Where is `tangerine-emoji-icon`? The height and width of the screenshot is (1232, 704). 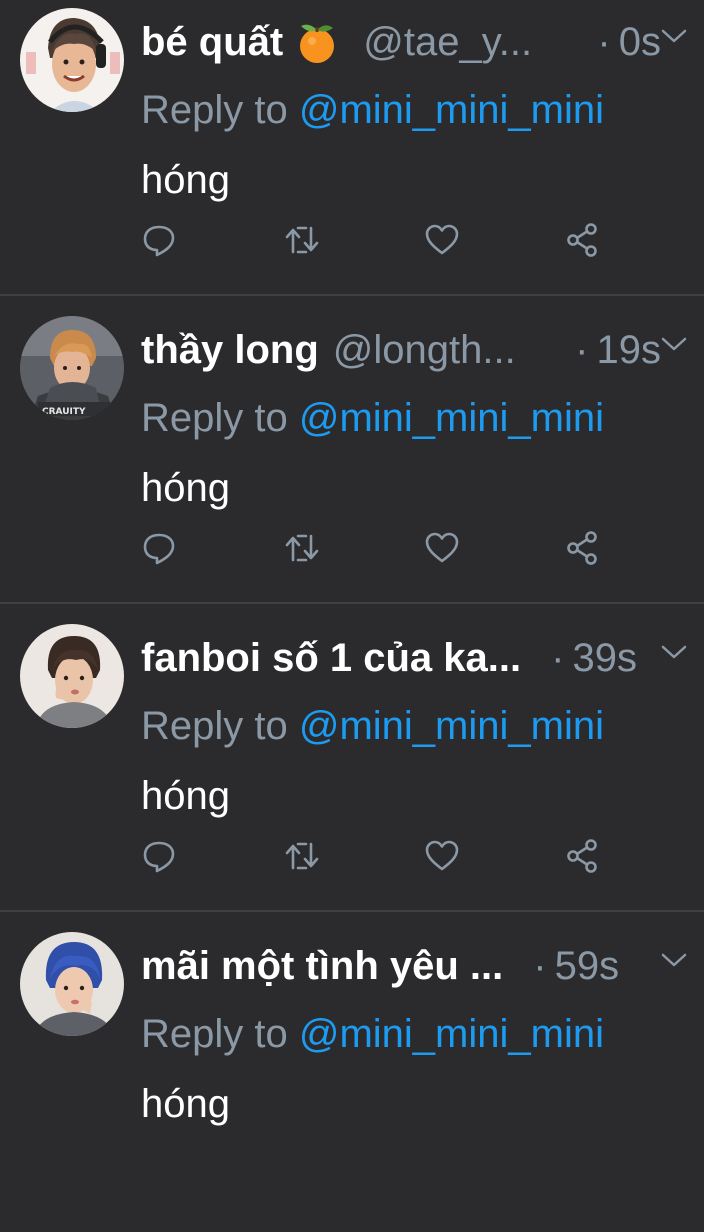 tangerine-emoji-icon is located at coordinates (317, 42).